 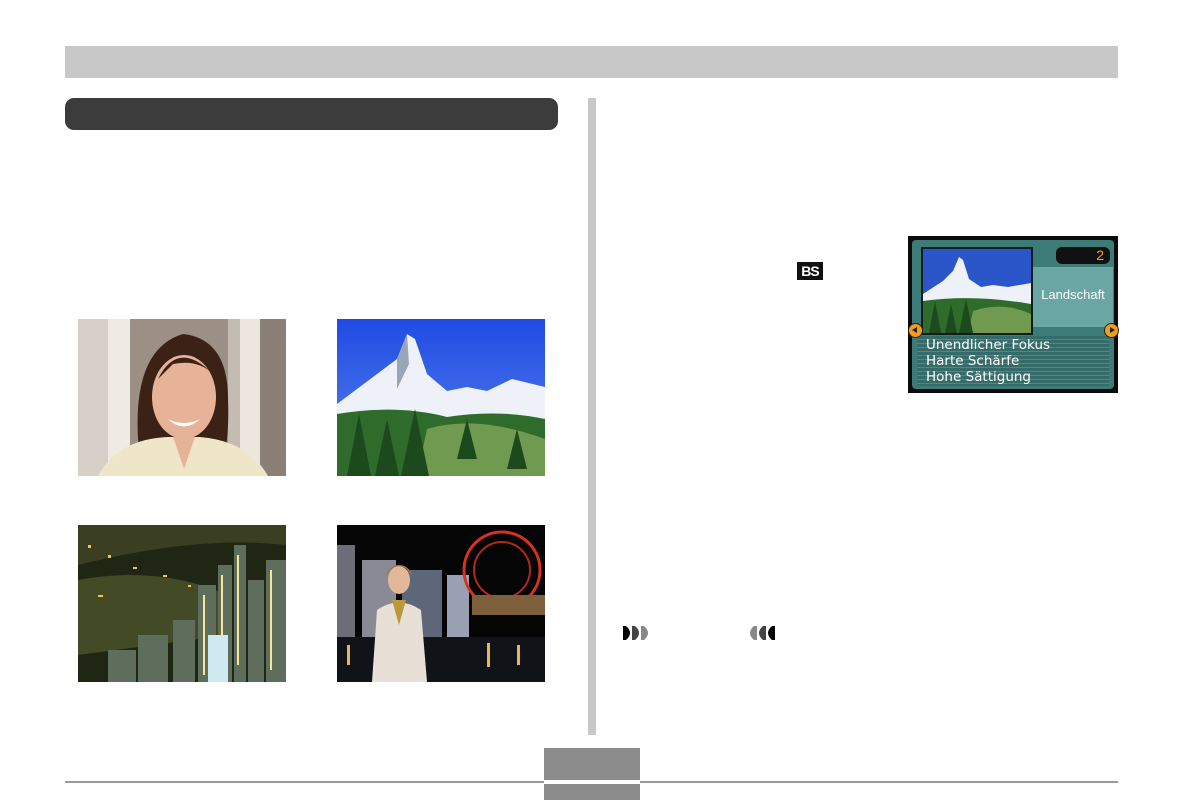 What do you see at coordinates (592, 782) in the screenshot?
I see `page-tab-divider` at bounding box center [592, 782].